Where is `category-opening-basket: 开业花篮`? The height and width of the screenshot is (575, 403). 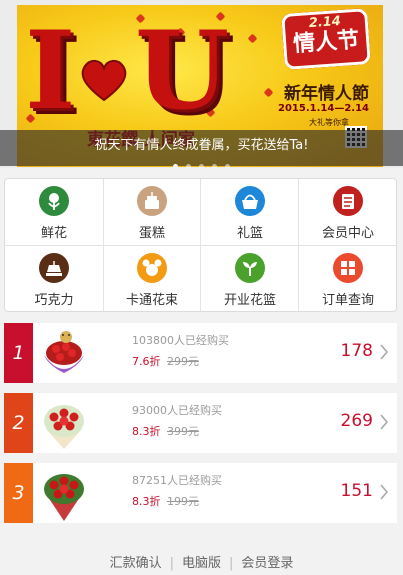 category-opening-basket: 开业花篮 is located at coordinates (250, 279).